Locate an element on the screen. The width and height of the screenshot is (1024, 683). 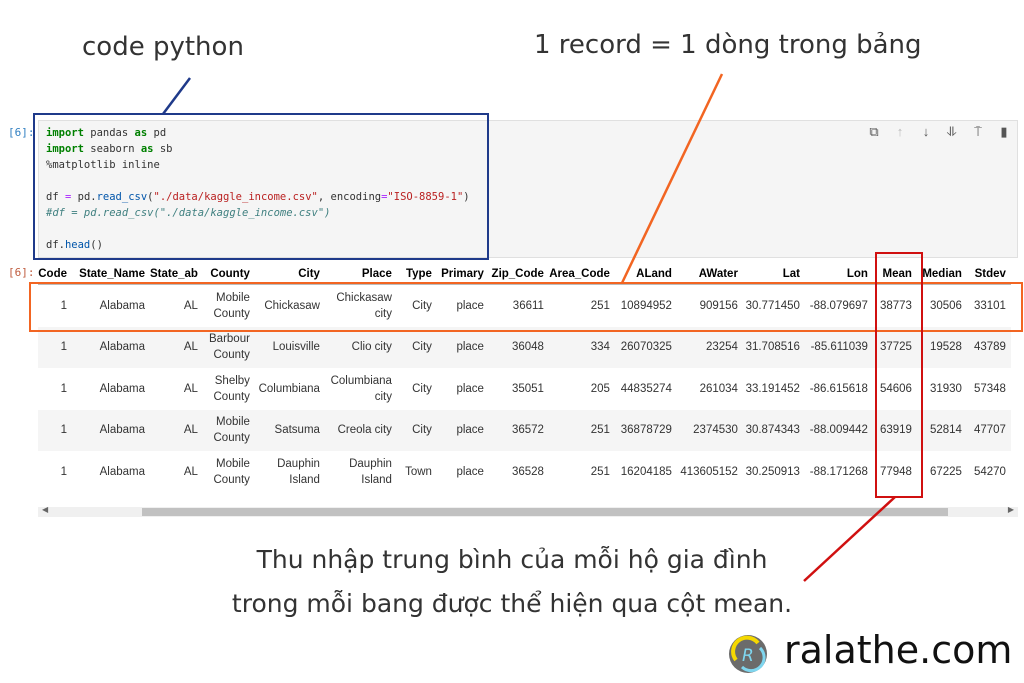
cell-place: Chickasaw city is located at coordinates (364, 305).